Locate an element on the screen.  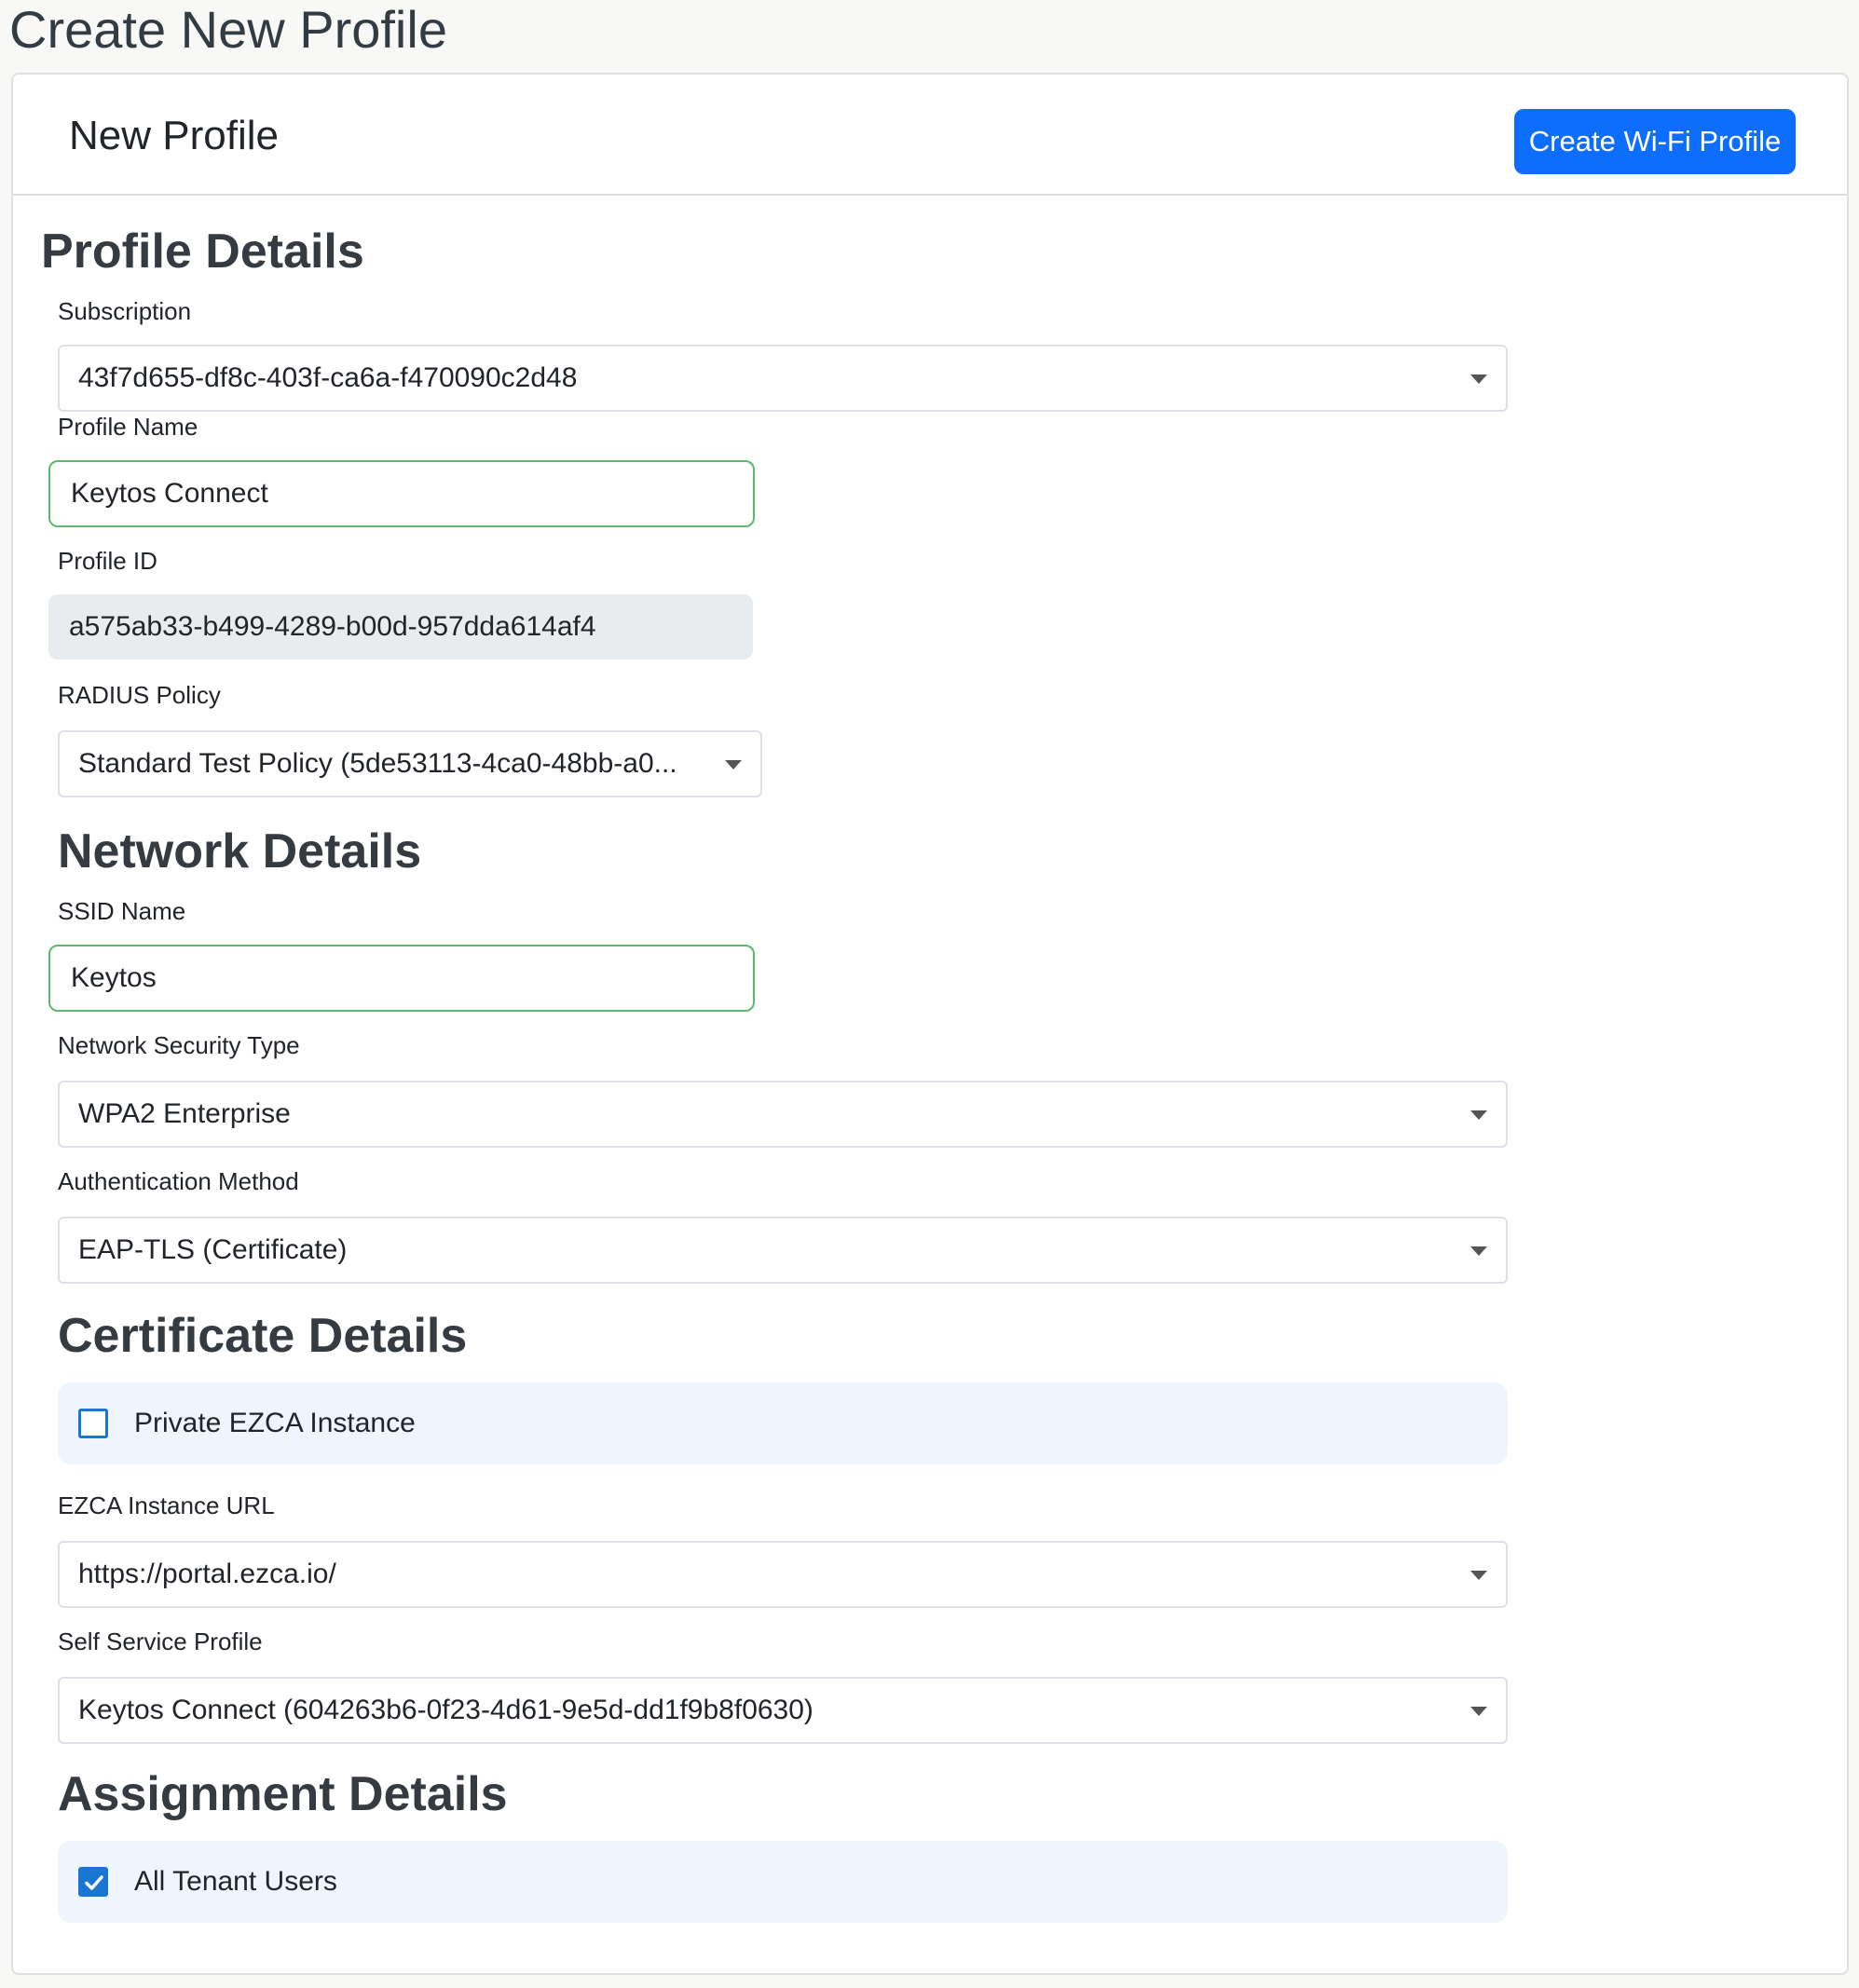
card-header-title: New Profile is located at coordinates (174, 135).